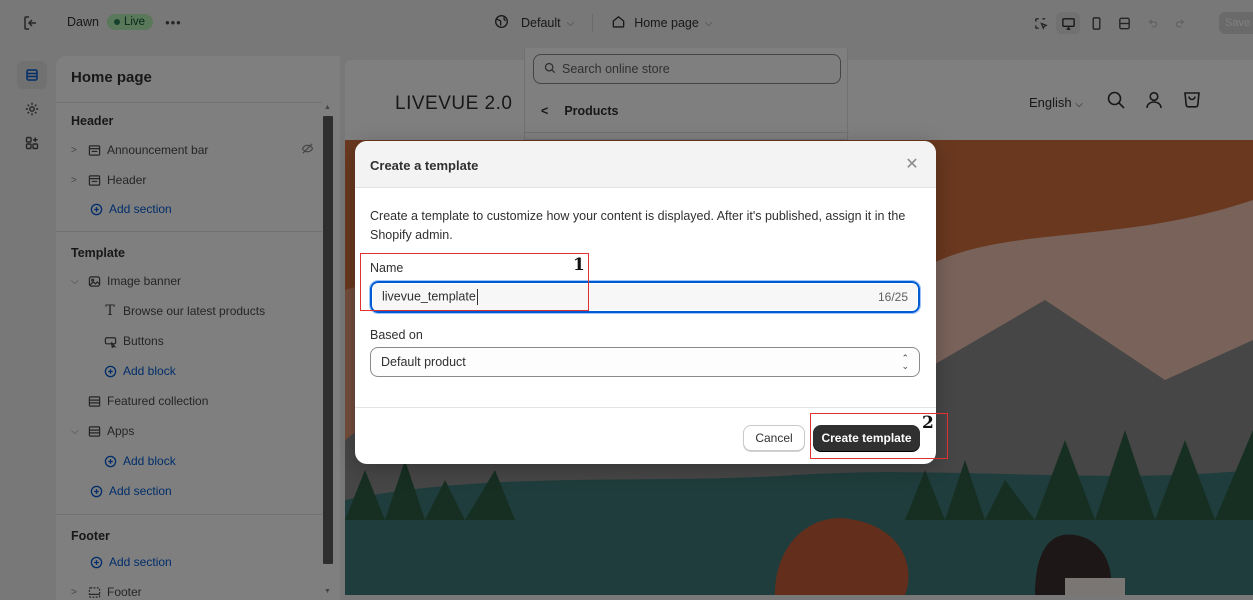 This screenshot has height=600, width=1253. Describe the element at coordinates (645, 407) in the screenshot. I see `divider` at that location.